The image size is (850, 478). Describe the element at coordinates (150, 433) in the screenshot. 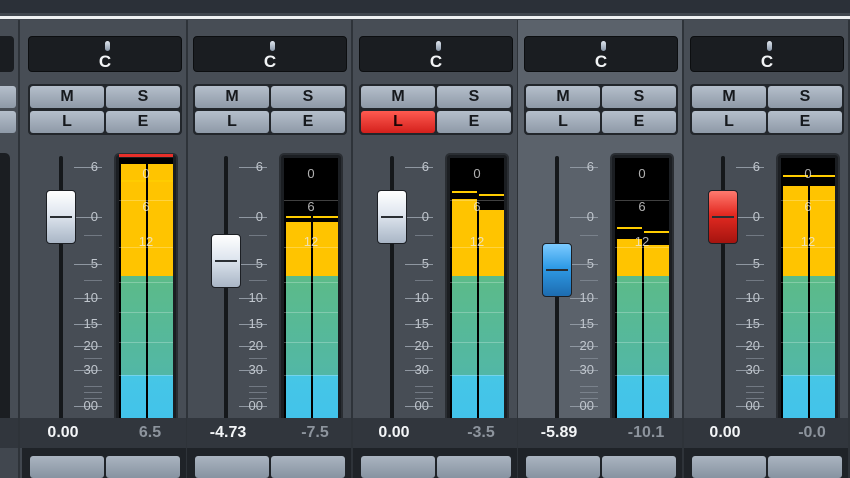

I see `peak-value: 6.5` at that location.